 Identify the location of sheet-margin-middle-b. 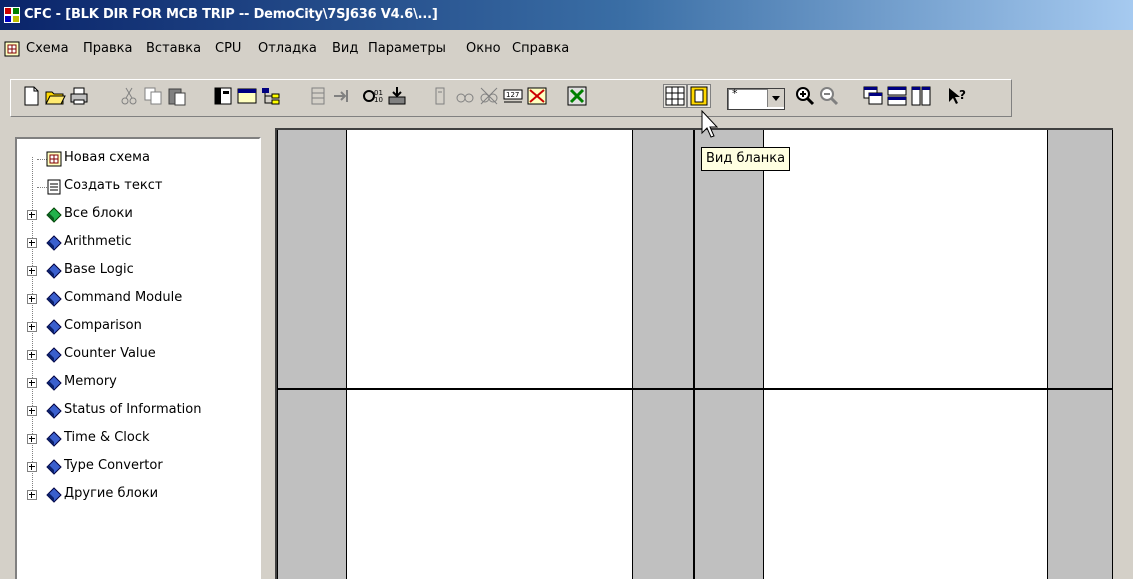
(729, 354).